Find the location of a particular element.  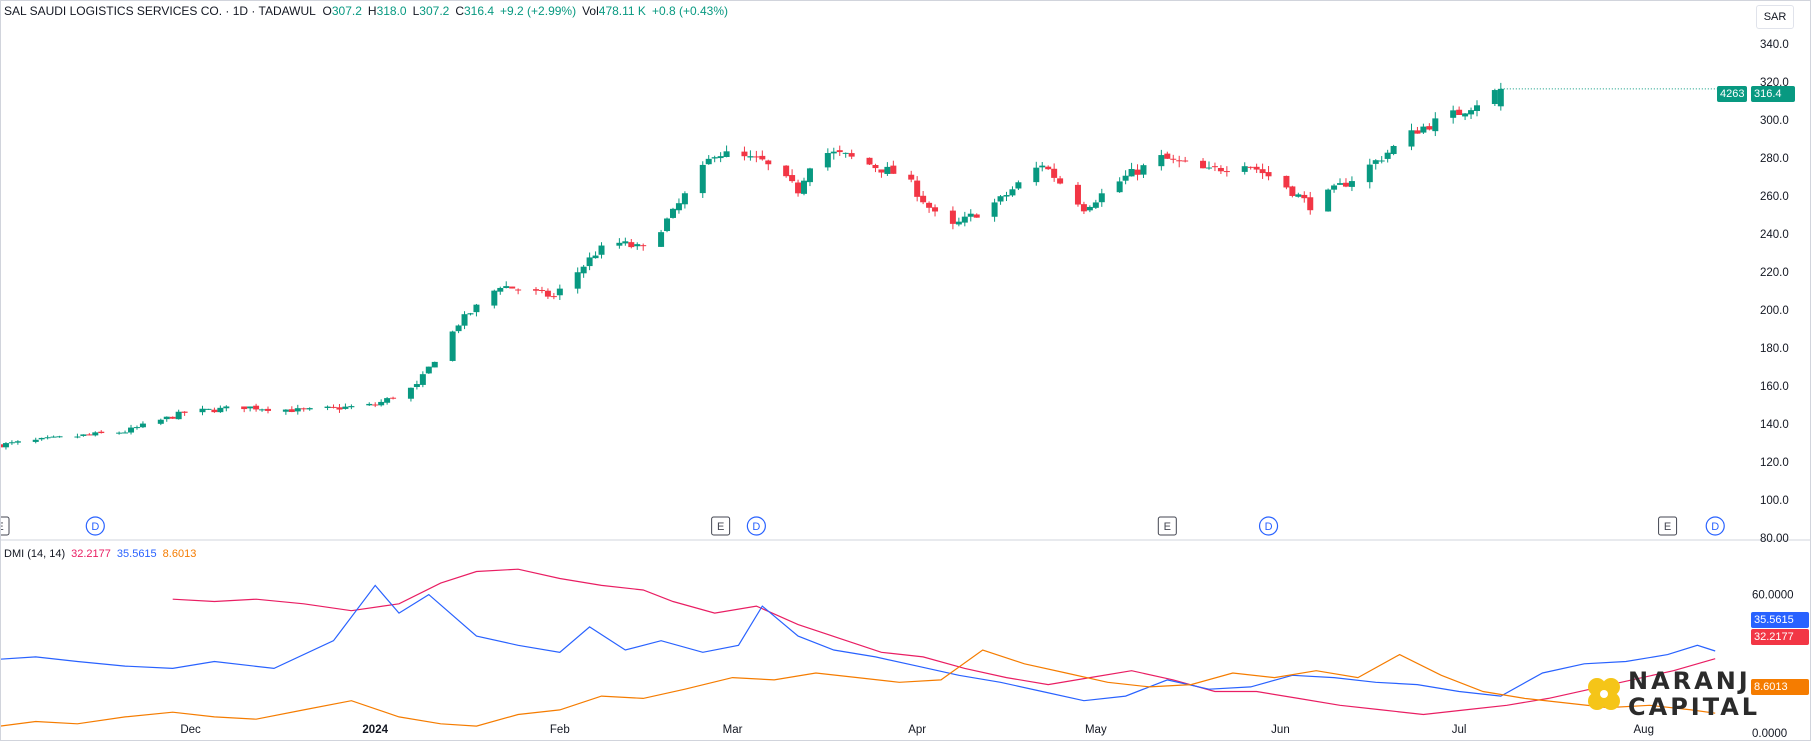

price-axis-tick-label: 140.0 is located at coordinates (1774, 425).